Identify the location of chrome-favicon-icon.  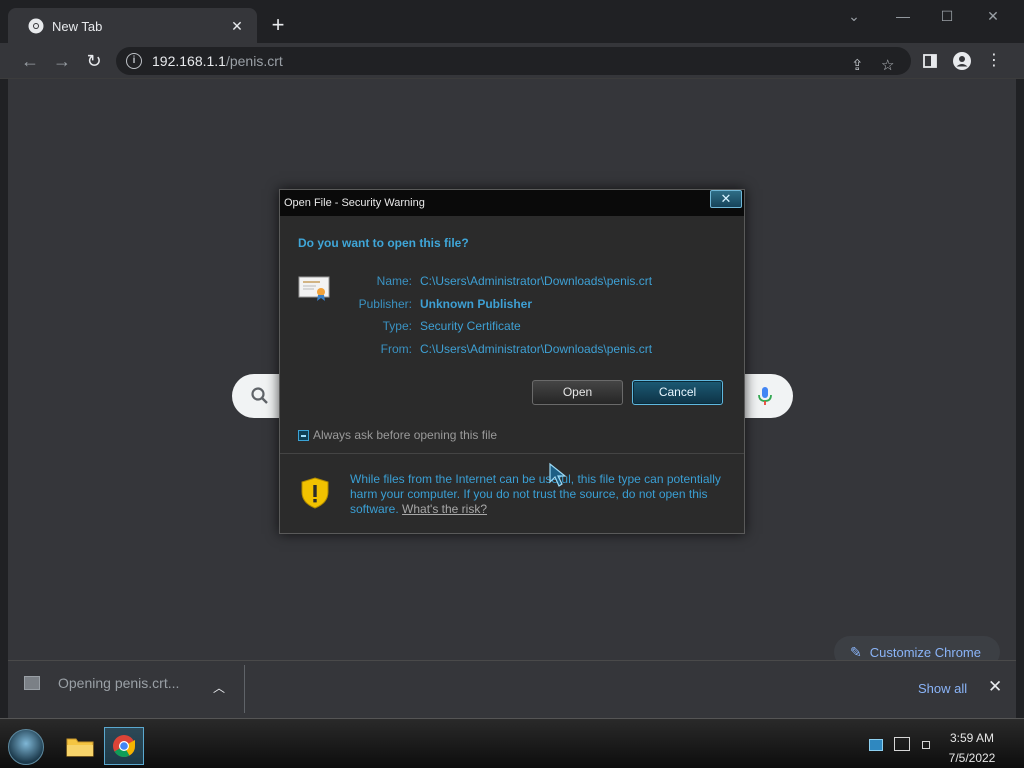
(36, 26).